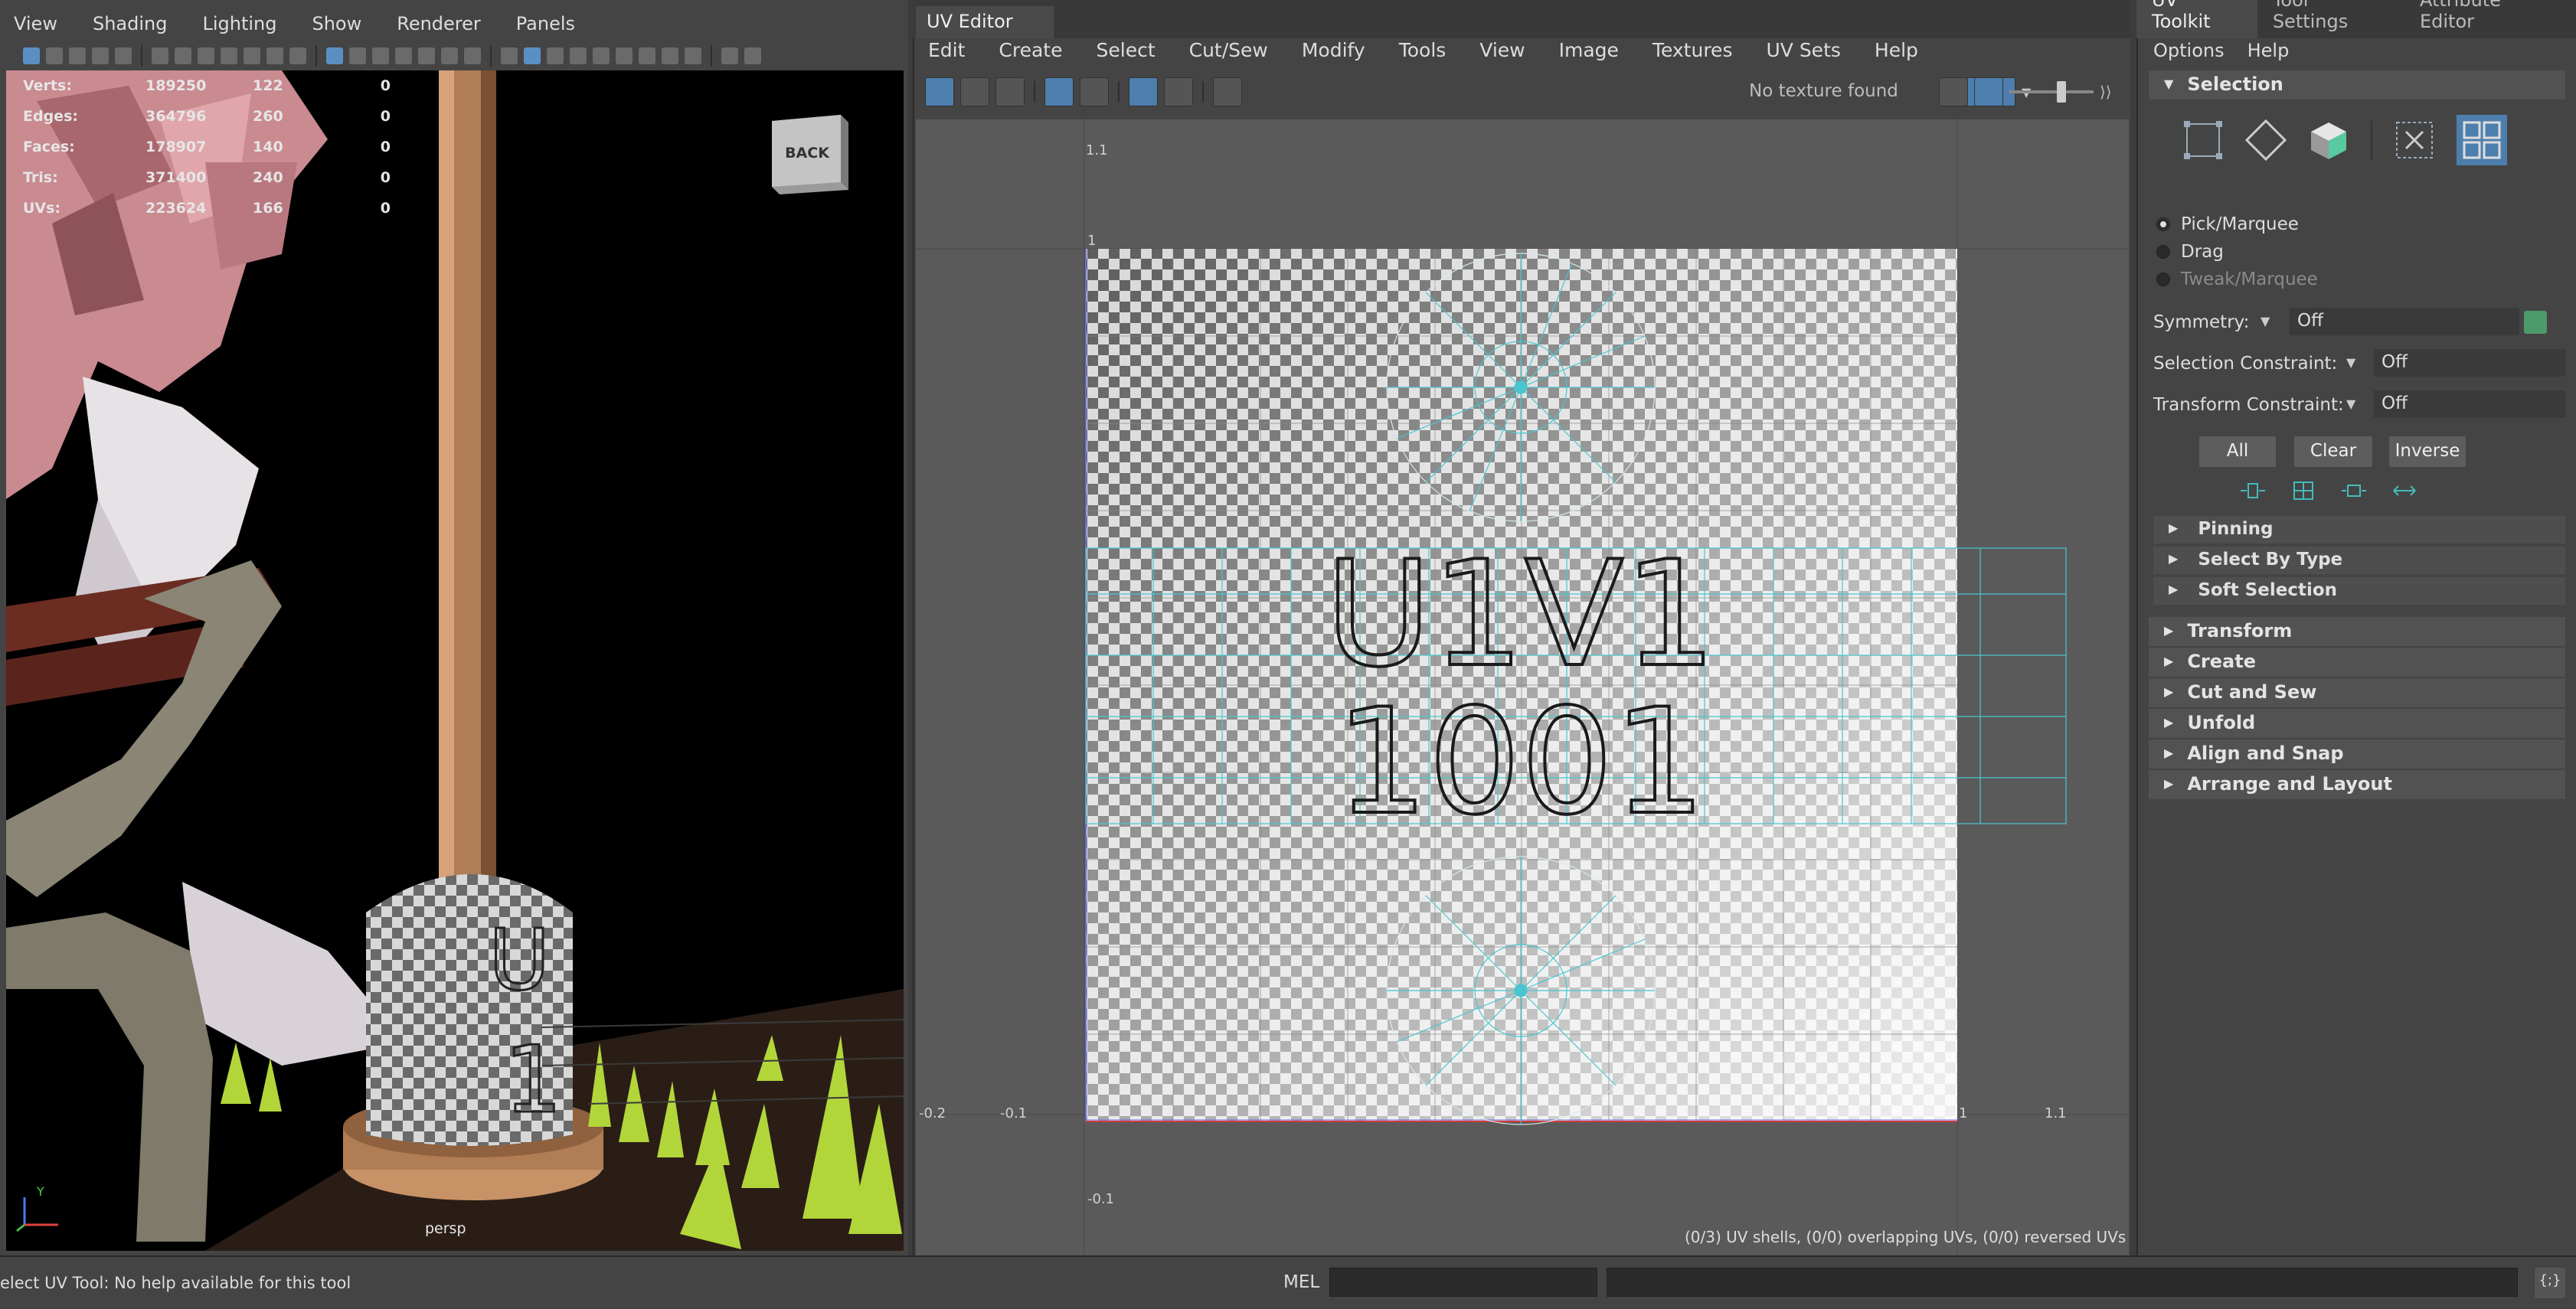 This screenshot has width=2576, height=1309. What do you see at coordinates (334, 55) in the screenshot?
I see `grid-icon` at bounding box center [334, 55].